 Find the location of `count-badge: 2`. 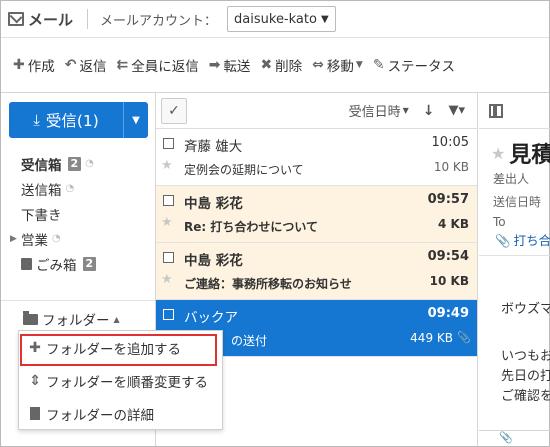

count-badge: 2 is located at coordinates (89, 263).